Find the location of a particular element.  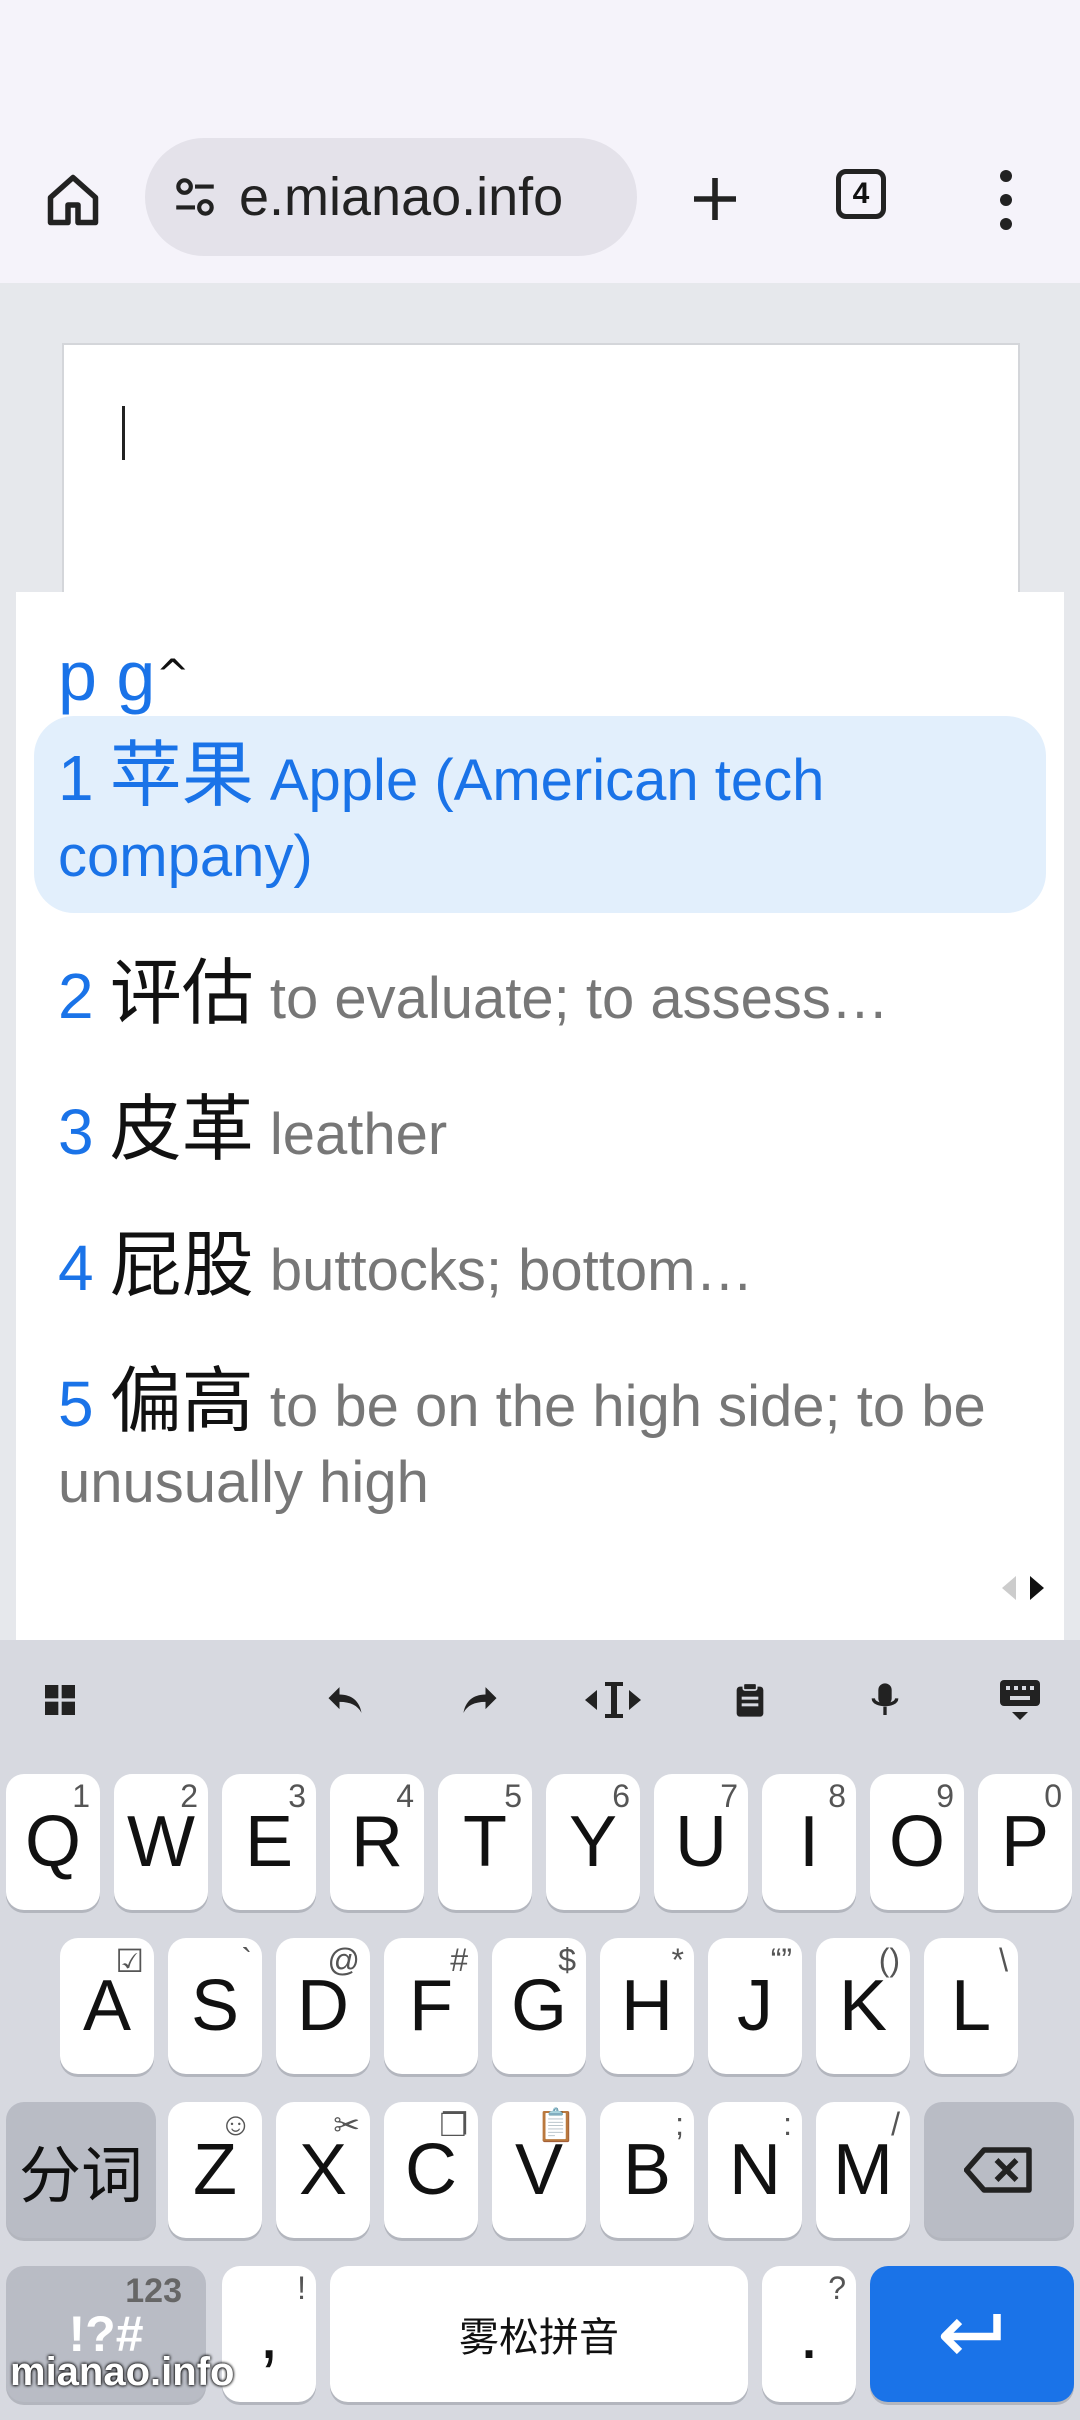

backspace-key is located at coordinates (999, 2170).